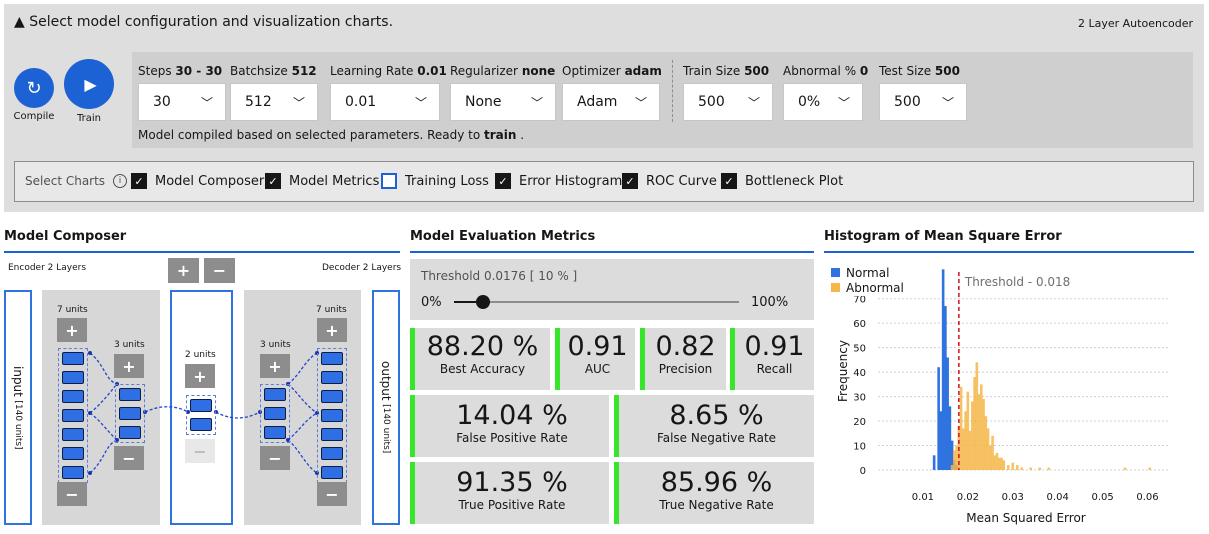 The width and height of the screenshot is (1209, 534). I want to click on param-select-5: 500 ﹀, so click(728, 102).